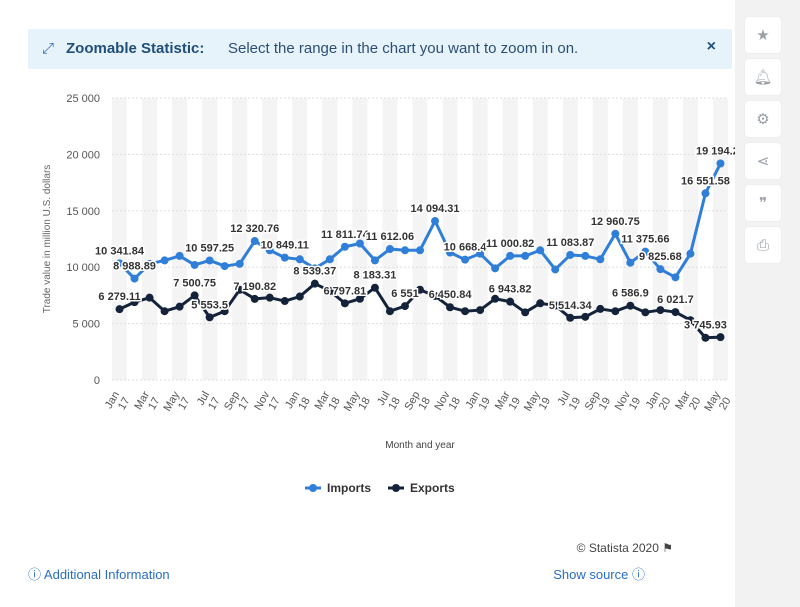 Image resolution: width=800 pixels, height=607 pixels. I want to click on x-tick-label: Jul18, so click(389, 402).